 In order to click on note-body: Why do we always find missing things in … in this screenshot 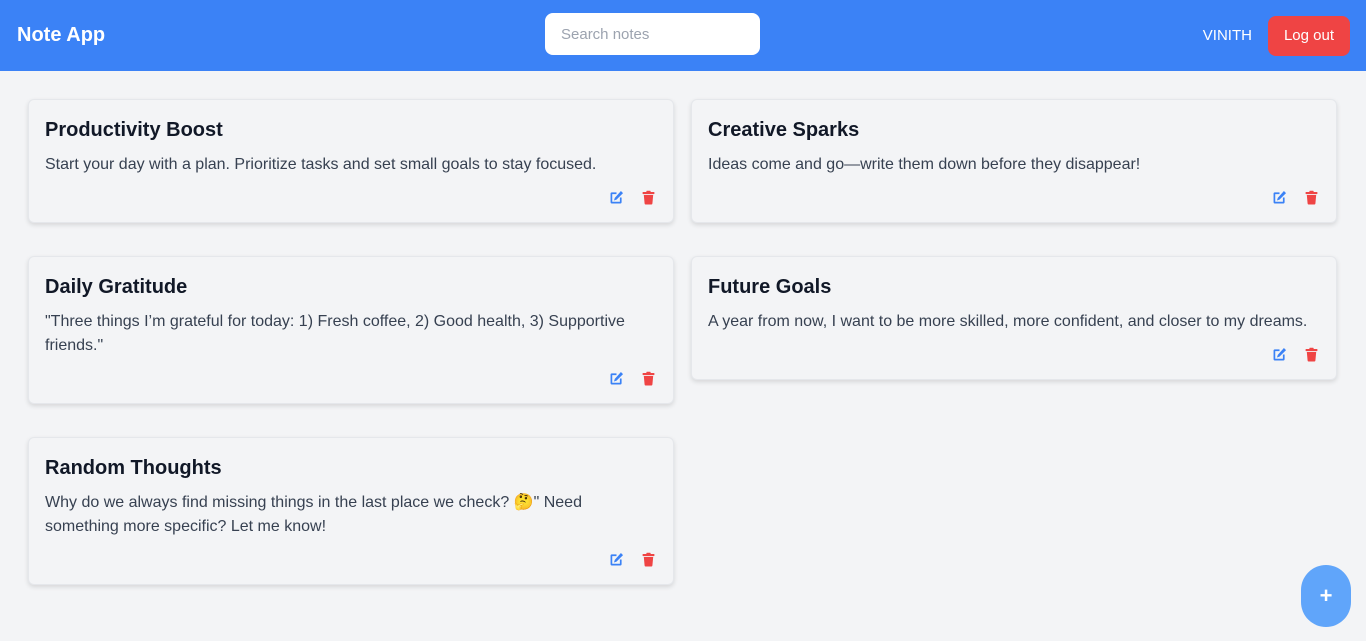, I will do `click(313, 514)`.